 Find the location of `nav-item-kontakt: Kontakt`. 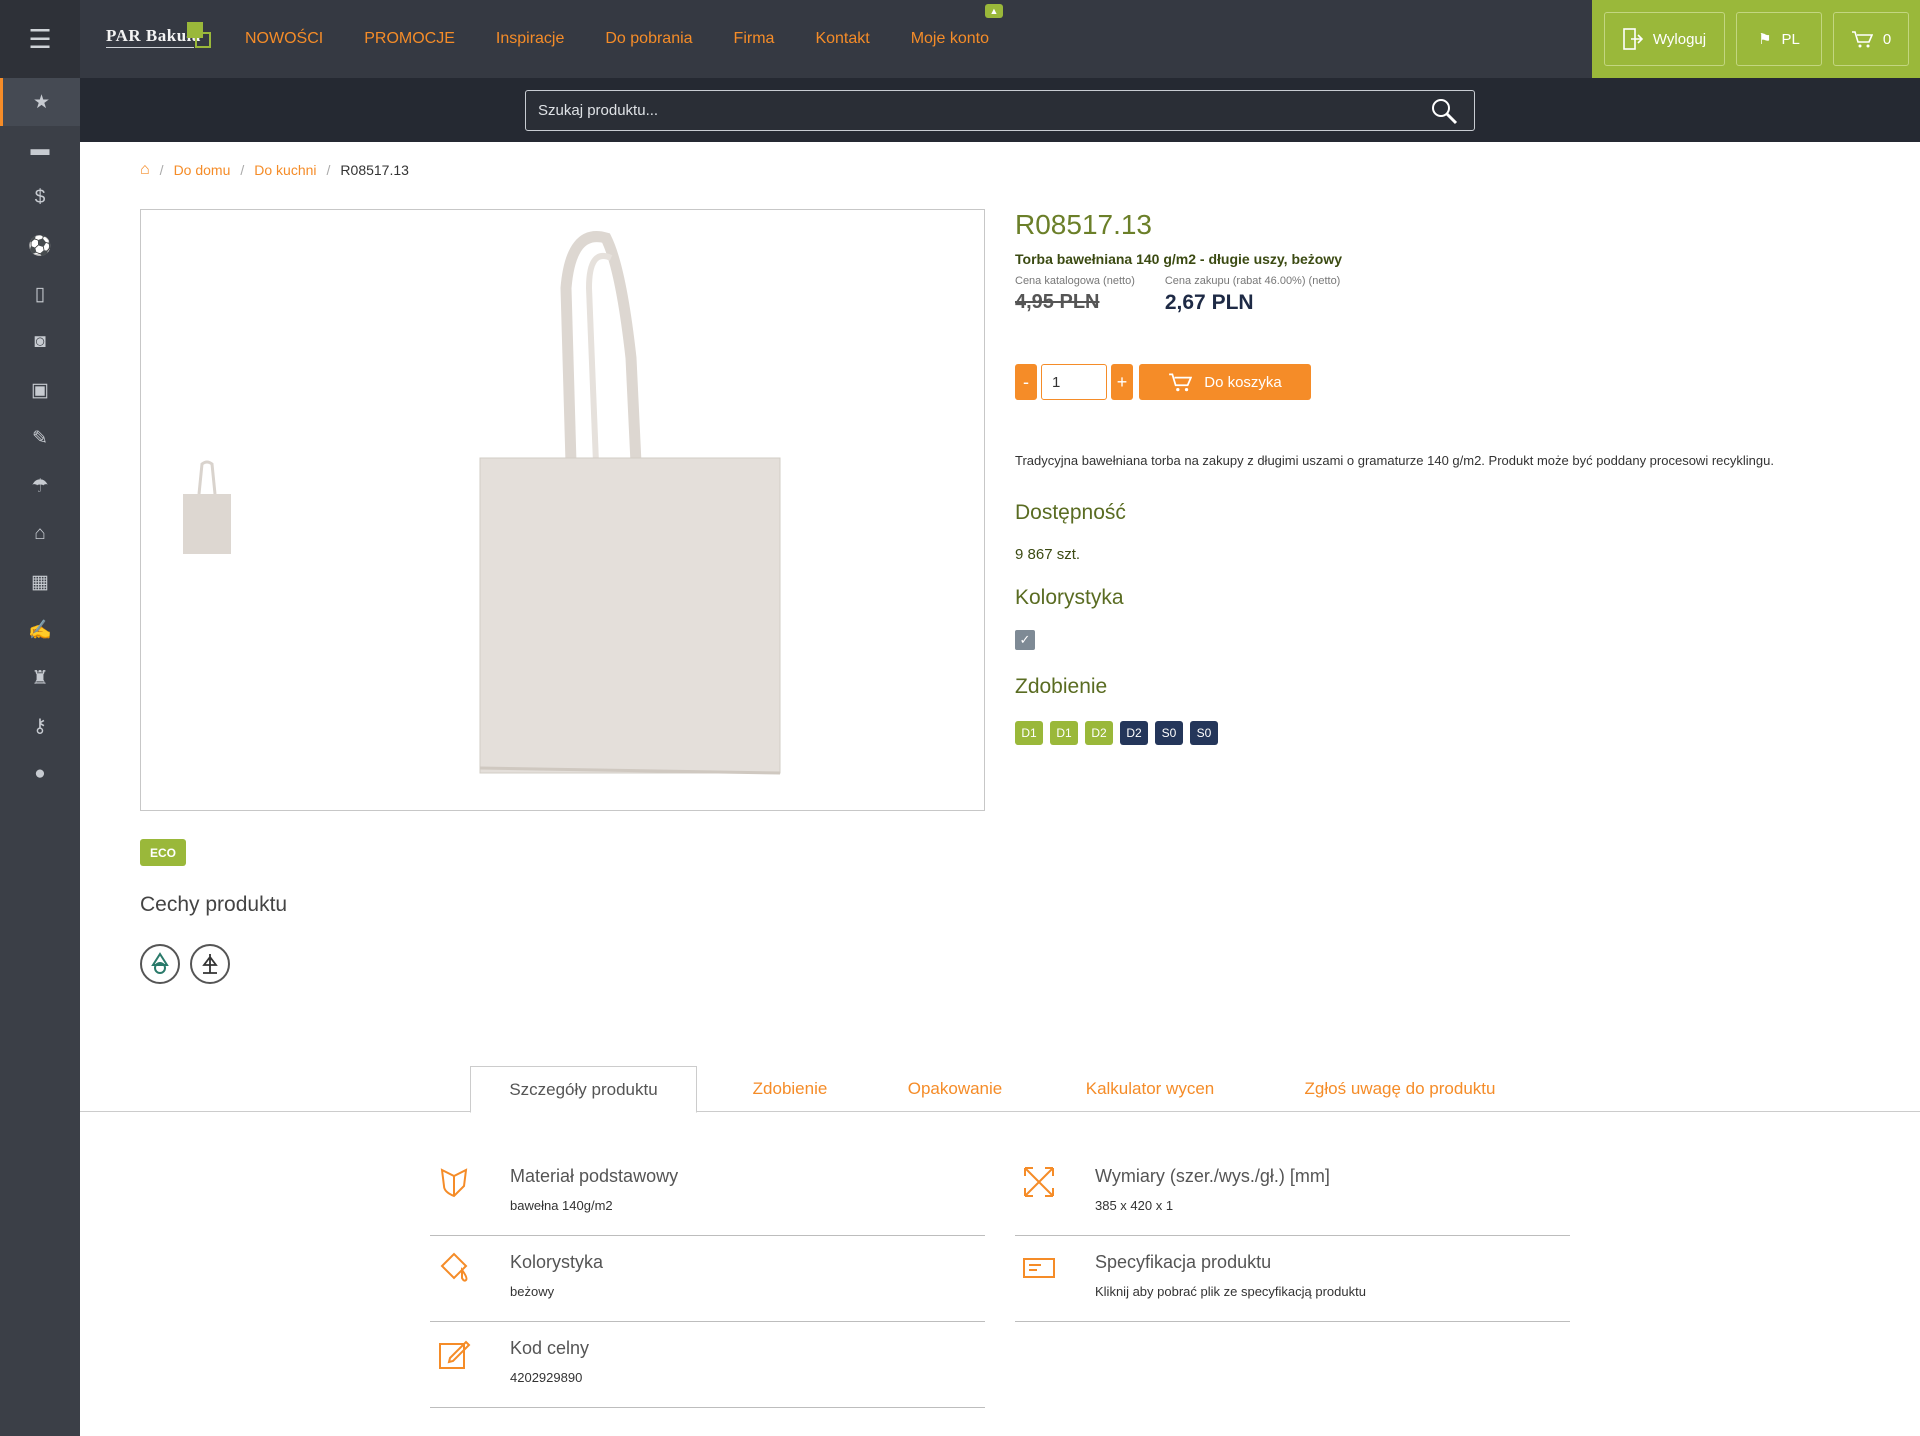

nav-item-kontakt: Kontakt is located at coordinates (842, 39).